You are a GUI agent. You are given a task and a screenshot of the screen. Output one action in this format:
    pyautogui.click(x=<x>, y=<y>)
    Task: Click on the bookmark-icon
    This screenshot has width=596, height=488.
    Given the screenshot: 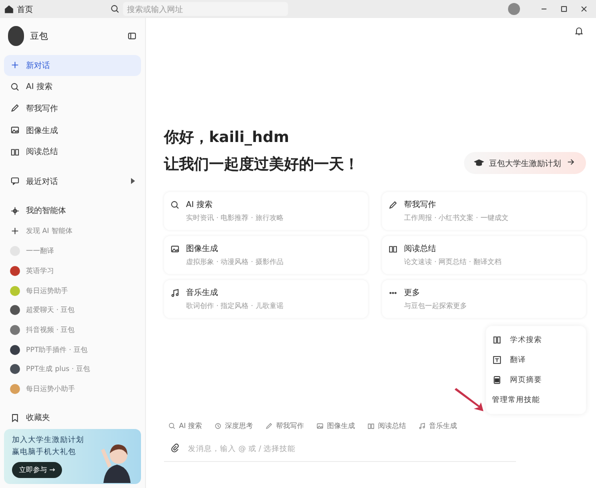 What is the action you would take?
    pyautogui.click(x=15, y=417)
    